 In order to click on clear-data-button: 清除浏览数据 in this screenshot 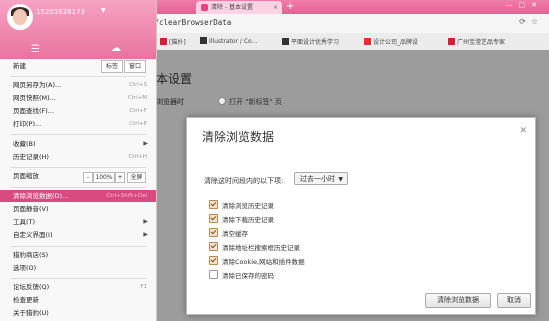, I will do `click(458, 300)`.